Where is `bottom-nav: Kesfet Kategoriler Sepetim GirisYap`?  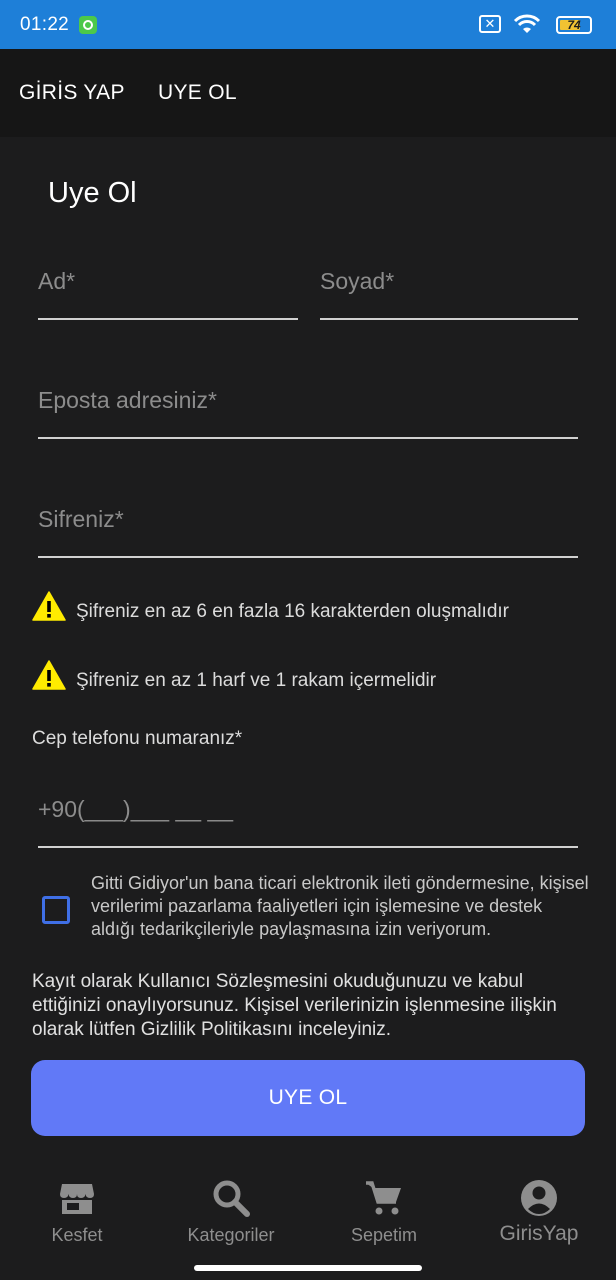 bottom-nav: Kesfet Kategoriler Sepetim GirisYap is located at coordinates (308, 1220).